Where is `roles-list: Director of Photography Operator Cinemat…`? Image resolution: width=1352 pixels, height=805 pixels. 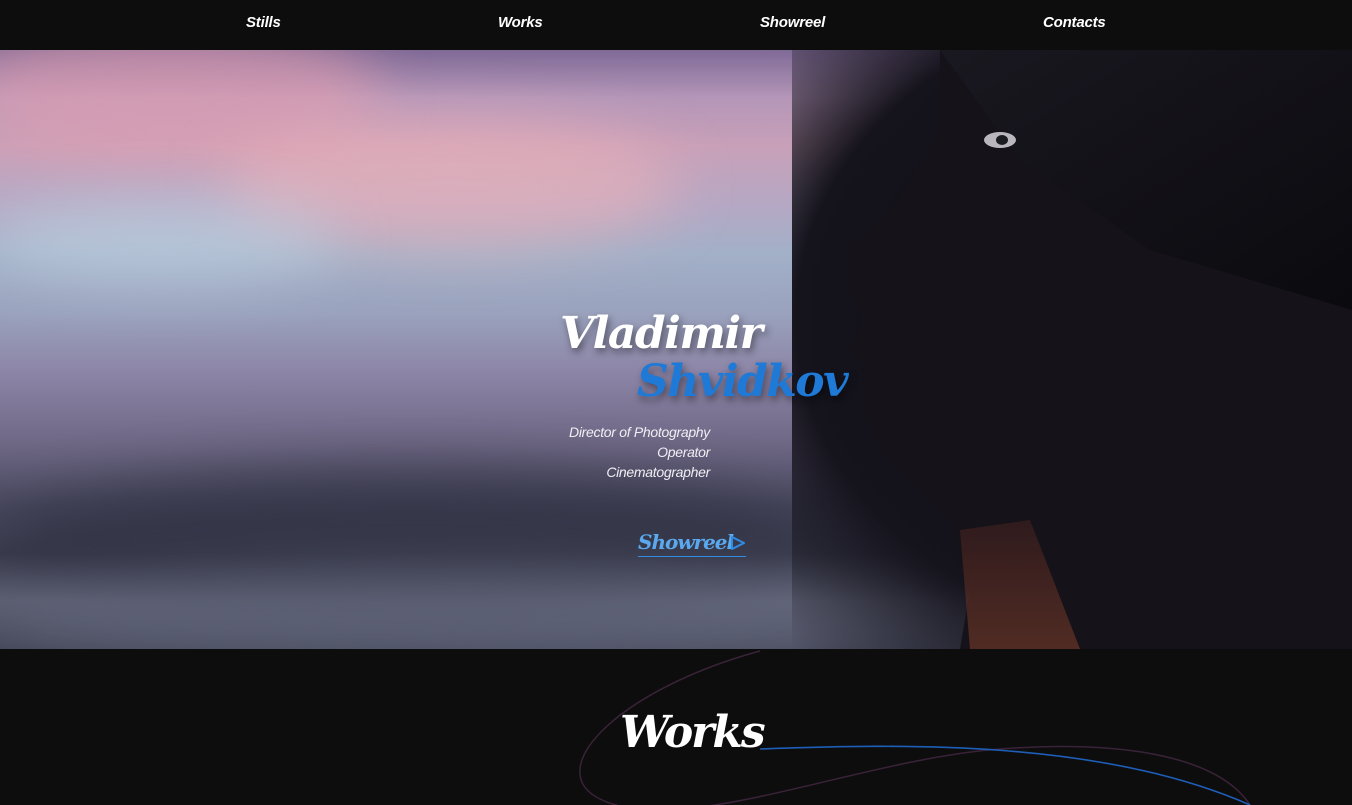
roles-list: Director of Photography Operator Cinemat… is located at coordinates (625, 452).